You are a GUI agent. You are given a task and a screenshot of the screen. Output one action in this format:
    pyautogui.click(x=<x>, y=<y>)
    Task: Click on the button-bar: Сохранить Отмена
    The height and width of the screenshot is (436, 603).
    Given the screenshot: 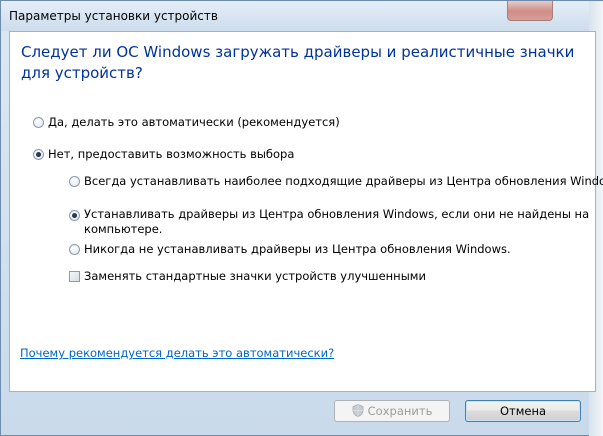 What is the action you would take?
    pyautogui.click(x=302, y=414)
    